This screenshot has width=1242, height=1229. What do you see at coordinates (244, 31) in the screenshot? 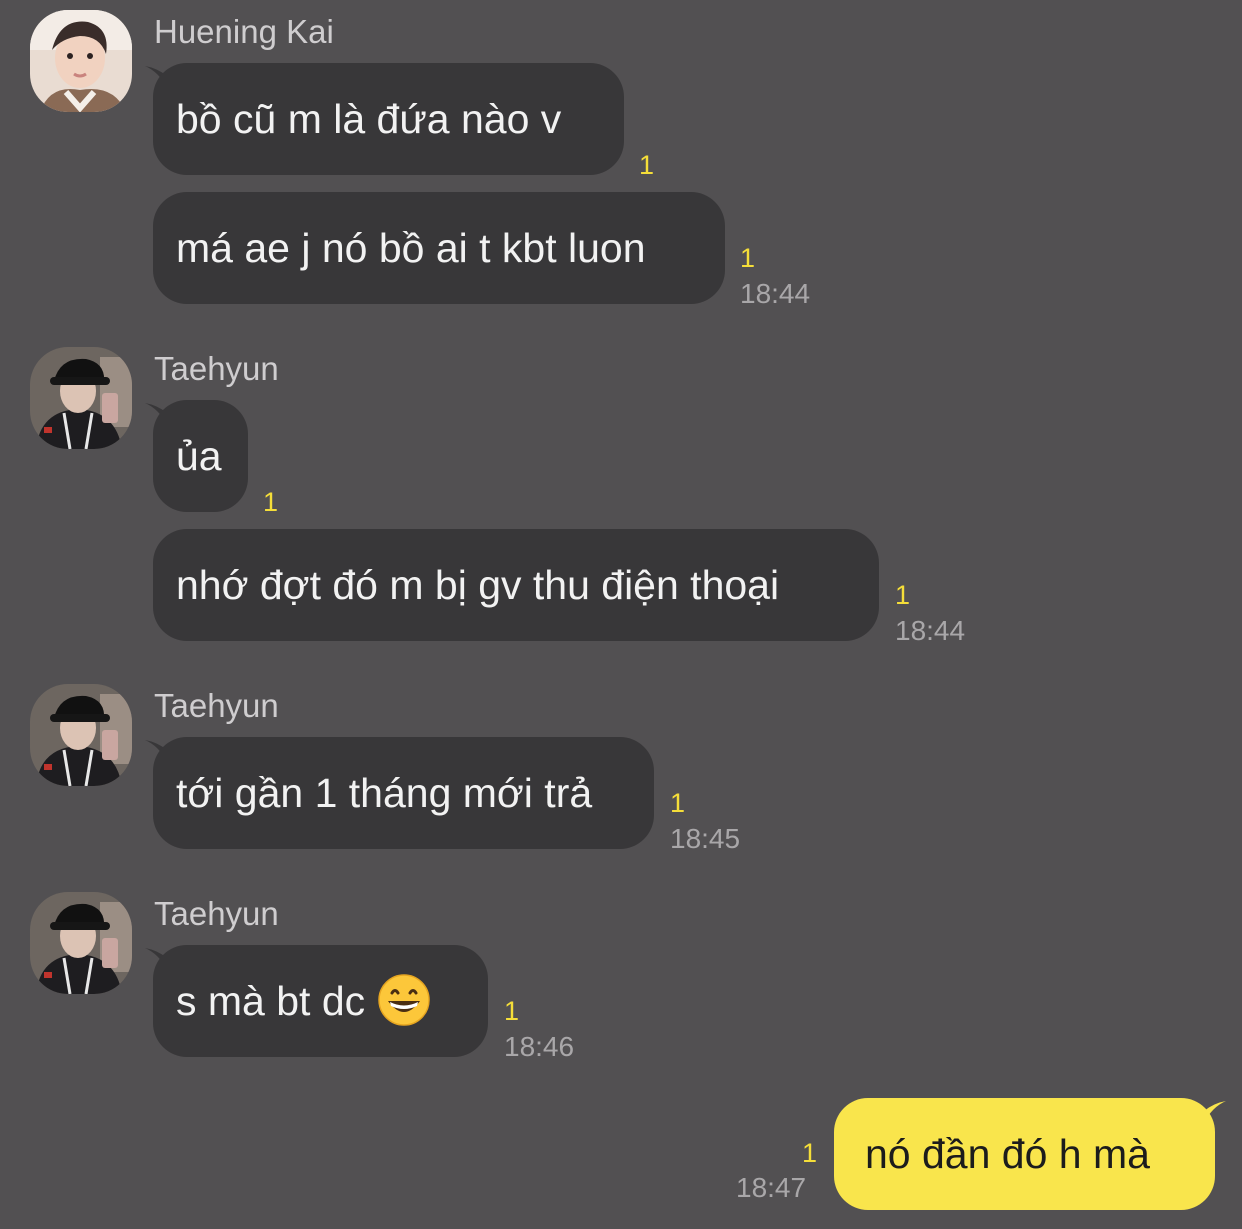
I see `sender-name: Huening Kai` at bounding box center [244, 31].